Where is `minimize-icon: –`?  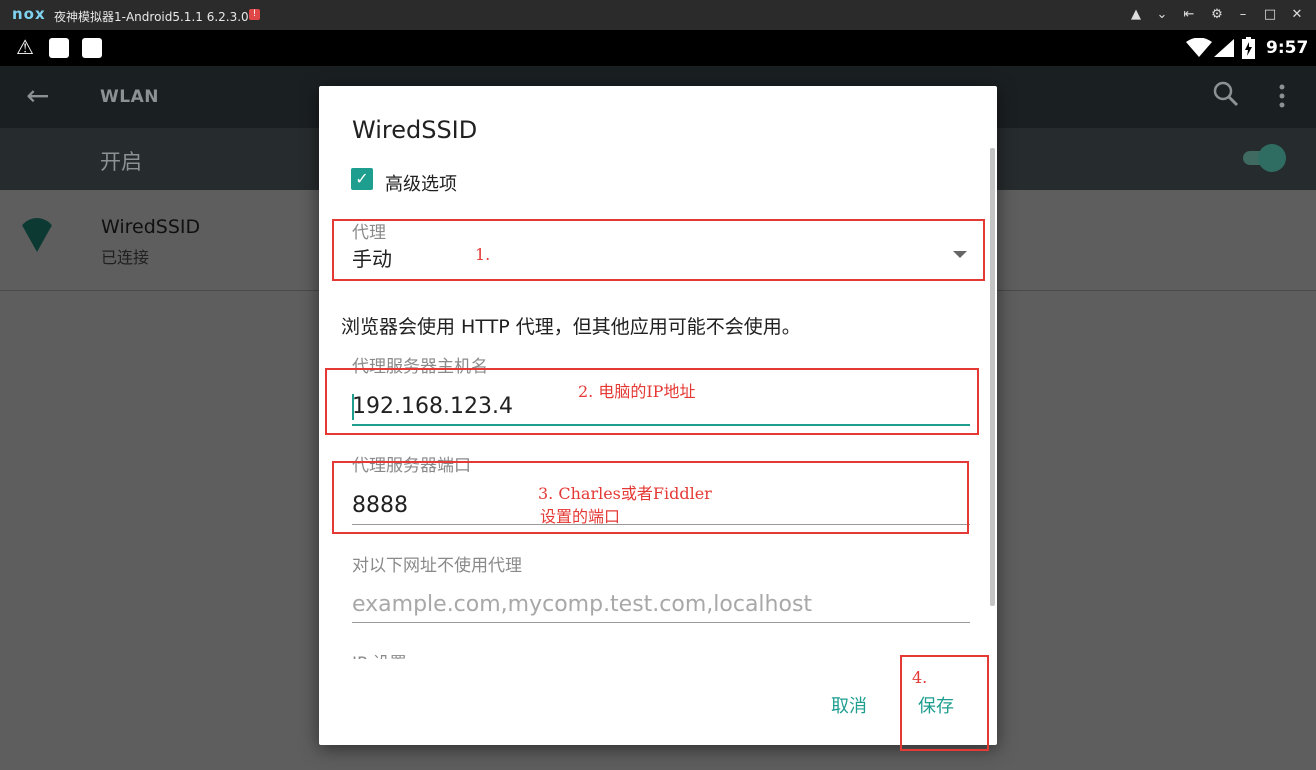 minimize-icon: – is located at coordinates (1243, 15).